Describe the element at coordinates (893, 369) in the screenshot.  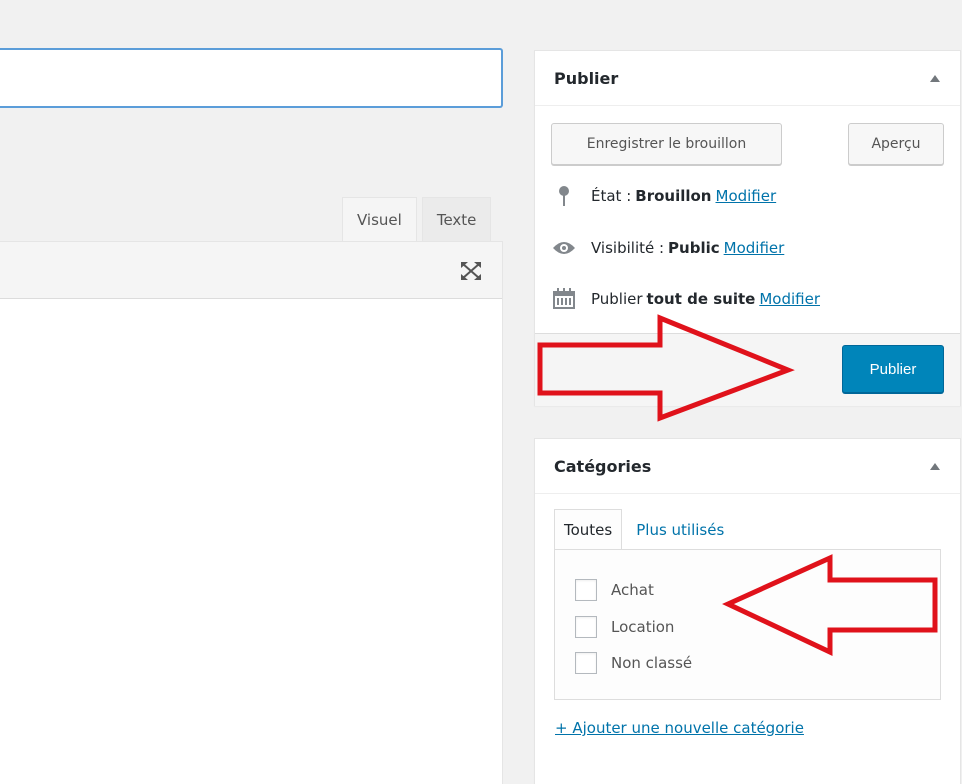
I see `publish-button: Publier` at that location.